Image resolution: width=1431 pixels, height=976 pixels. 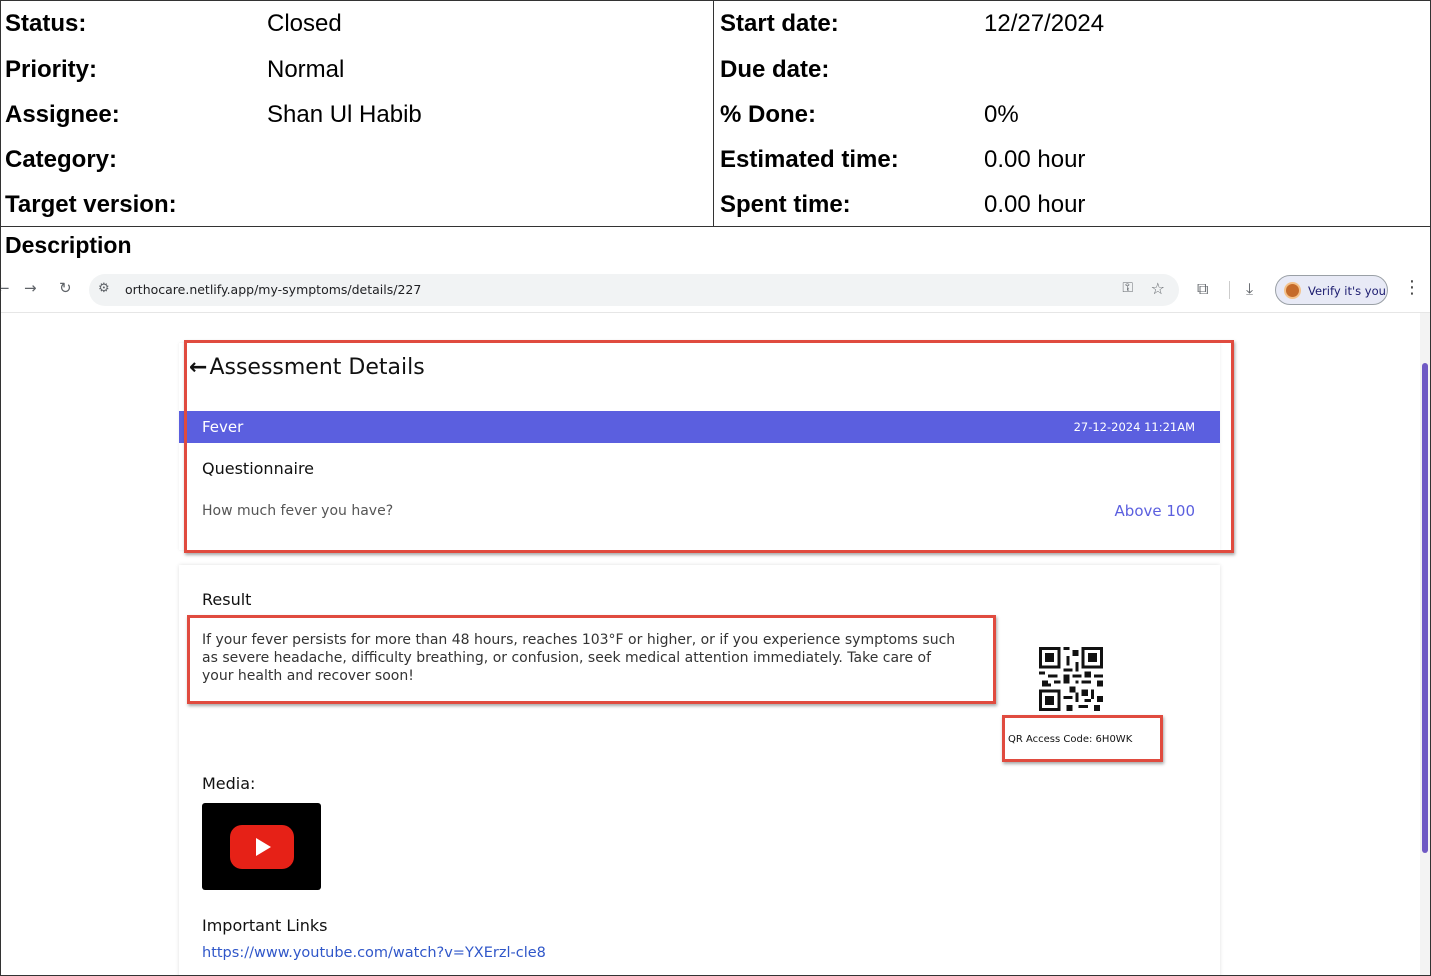 What do you see at coordinates (304, 23) in the screenshot?
I see `attr-value: Closed` at bounding box center [304, 23].